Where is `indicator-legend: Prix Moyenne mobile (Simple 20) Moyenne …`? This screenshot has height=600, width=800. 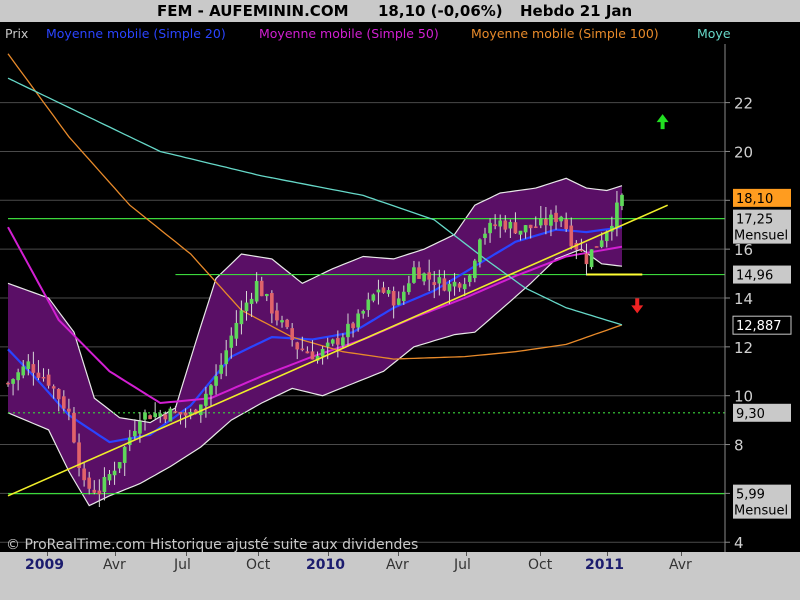
indicator-legend: Prix Moyenne mobile (Simple 20) Moyenne … is located at coordinates (400, 33).